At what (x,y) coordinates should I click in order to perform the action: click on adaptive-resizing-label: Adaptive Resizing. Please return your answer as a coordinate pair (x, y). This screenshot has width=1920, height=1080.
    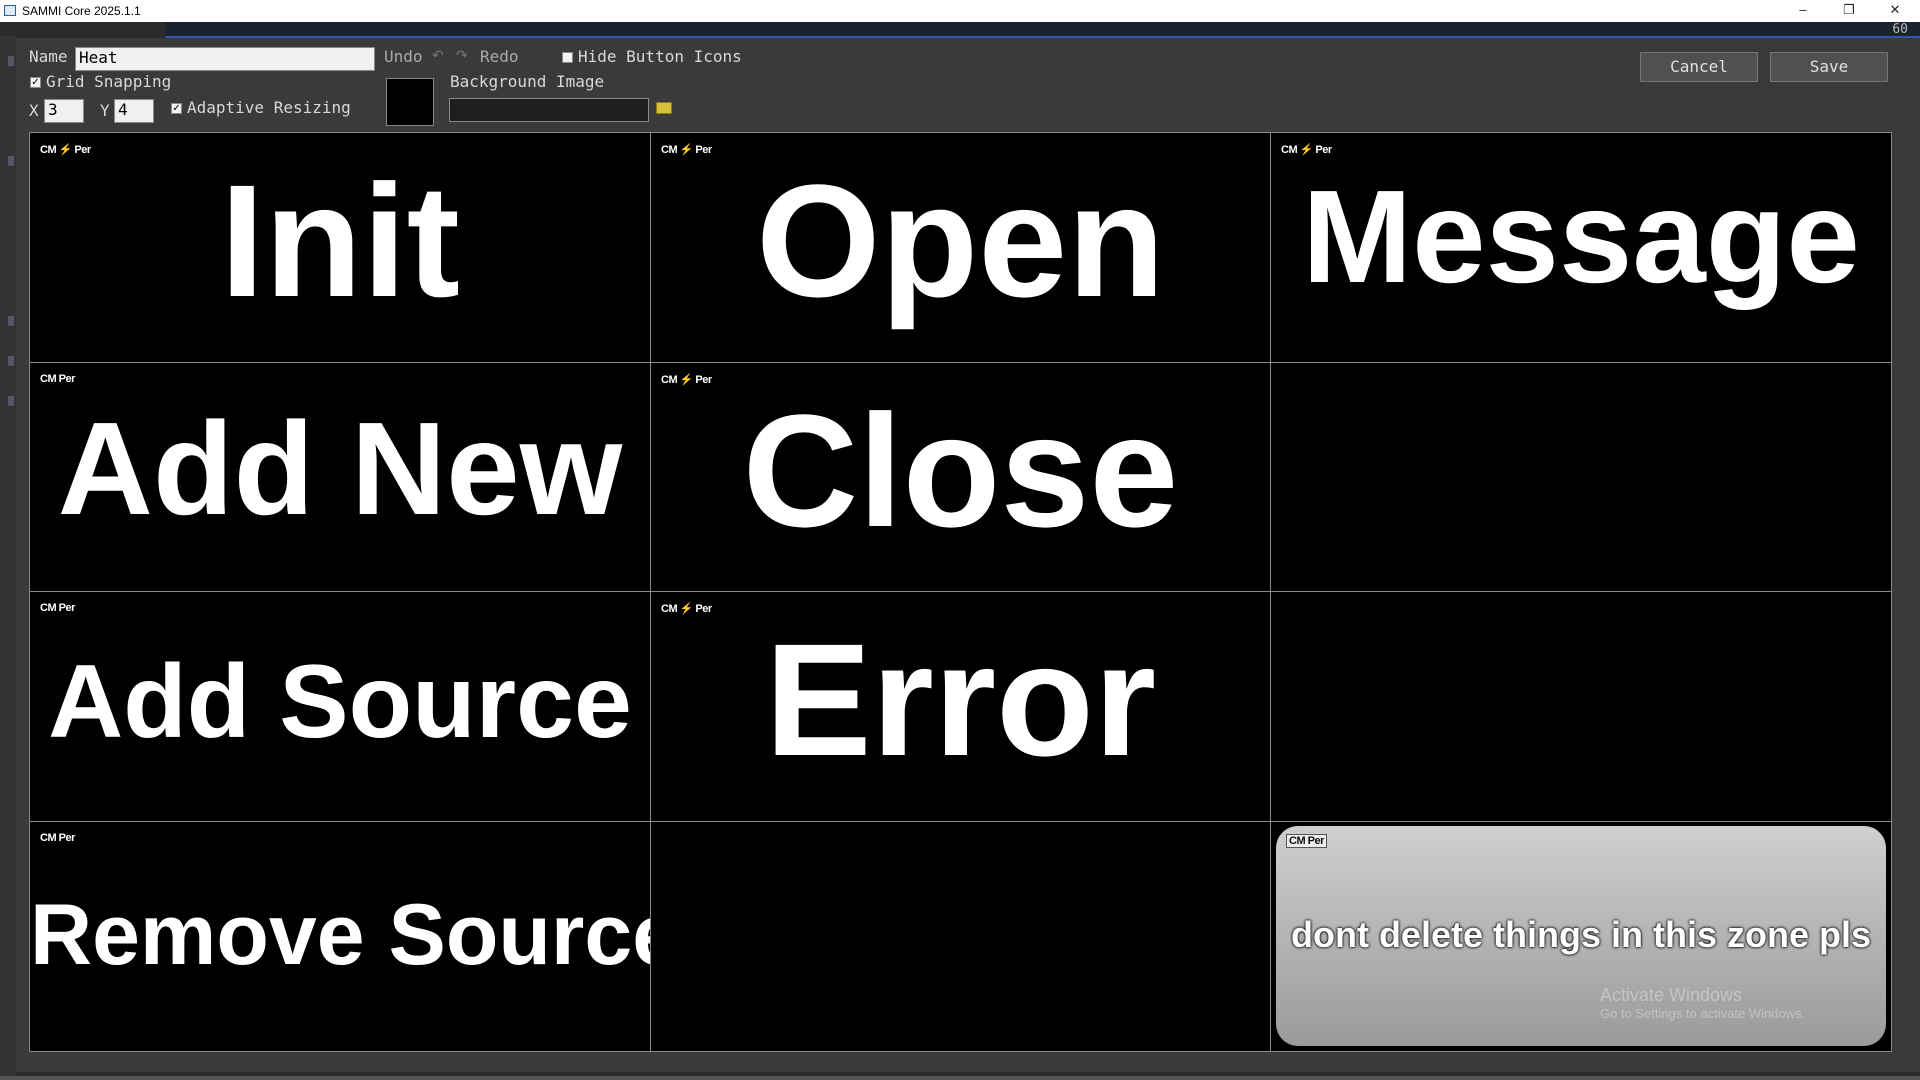
    Looking at the image, I should click on (269, 107).